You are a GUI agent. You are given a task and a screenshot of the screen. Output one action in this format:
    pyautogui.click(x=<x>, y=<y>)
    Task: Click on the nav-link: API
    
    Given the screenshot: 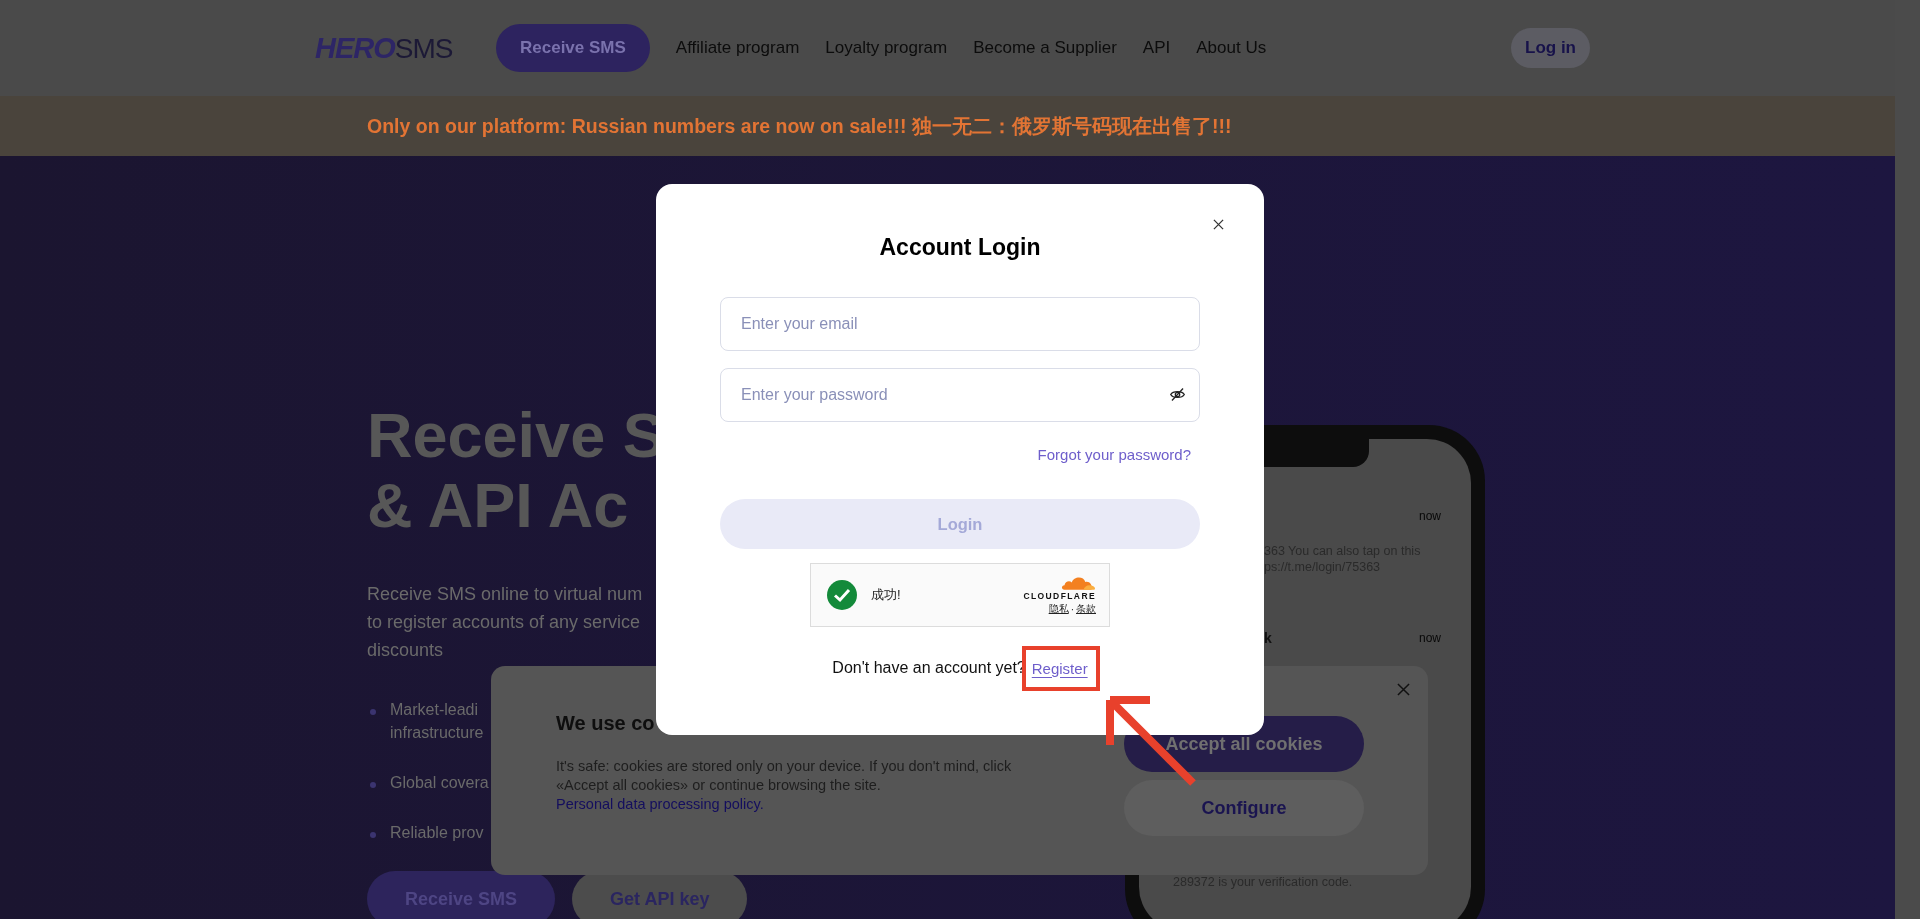 What is the action you would take?
    pyautogui.click(x=1156, y=48)
    